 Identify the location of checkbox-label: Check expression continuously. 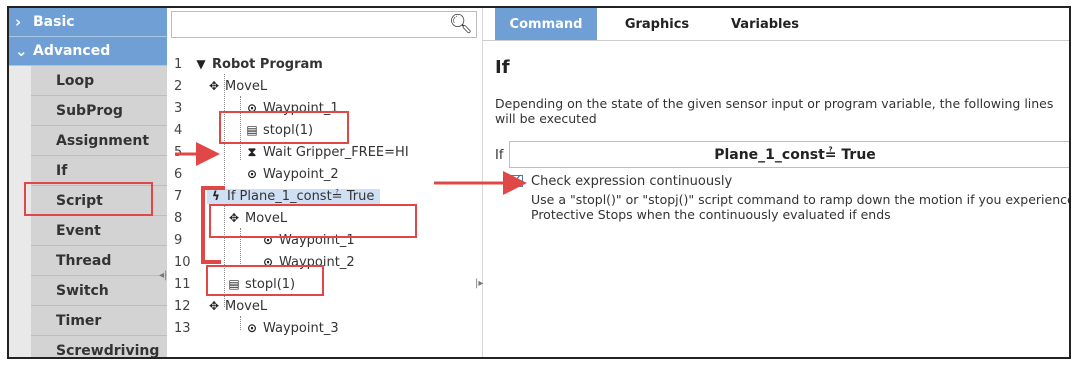
(631, 181).